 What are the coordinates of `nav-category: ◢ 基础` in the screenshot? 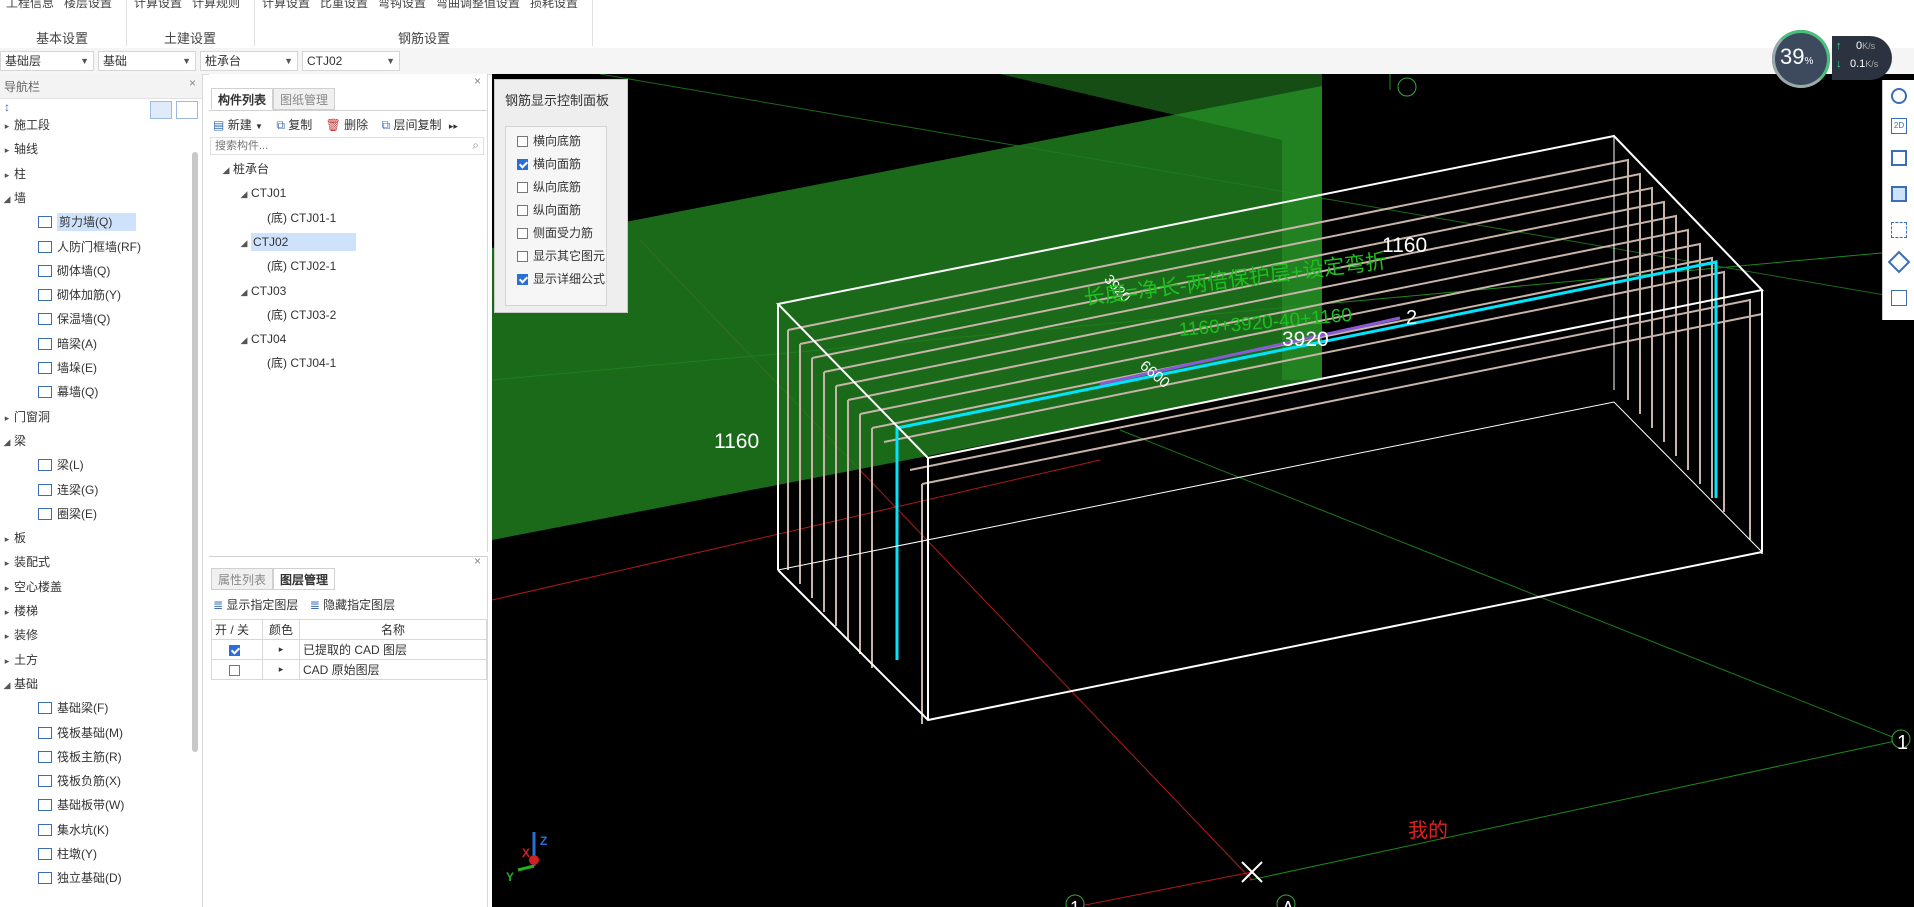 It's located at (95, 684).